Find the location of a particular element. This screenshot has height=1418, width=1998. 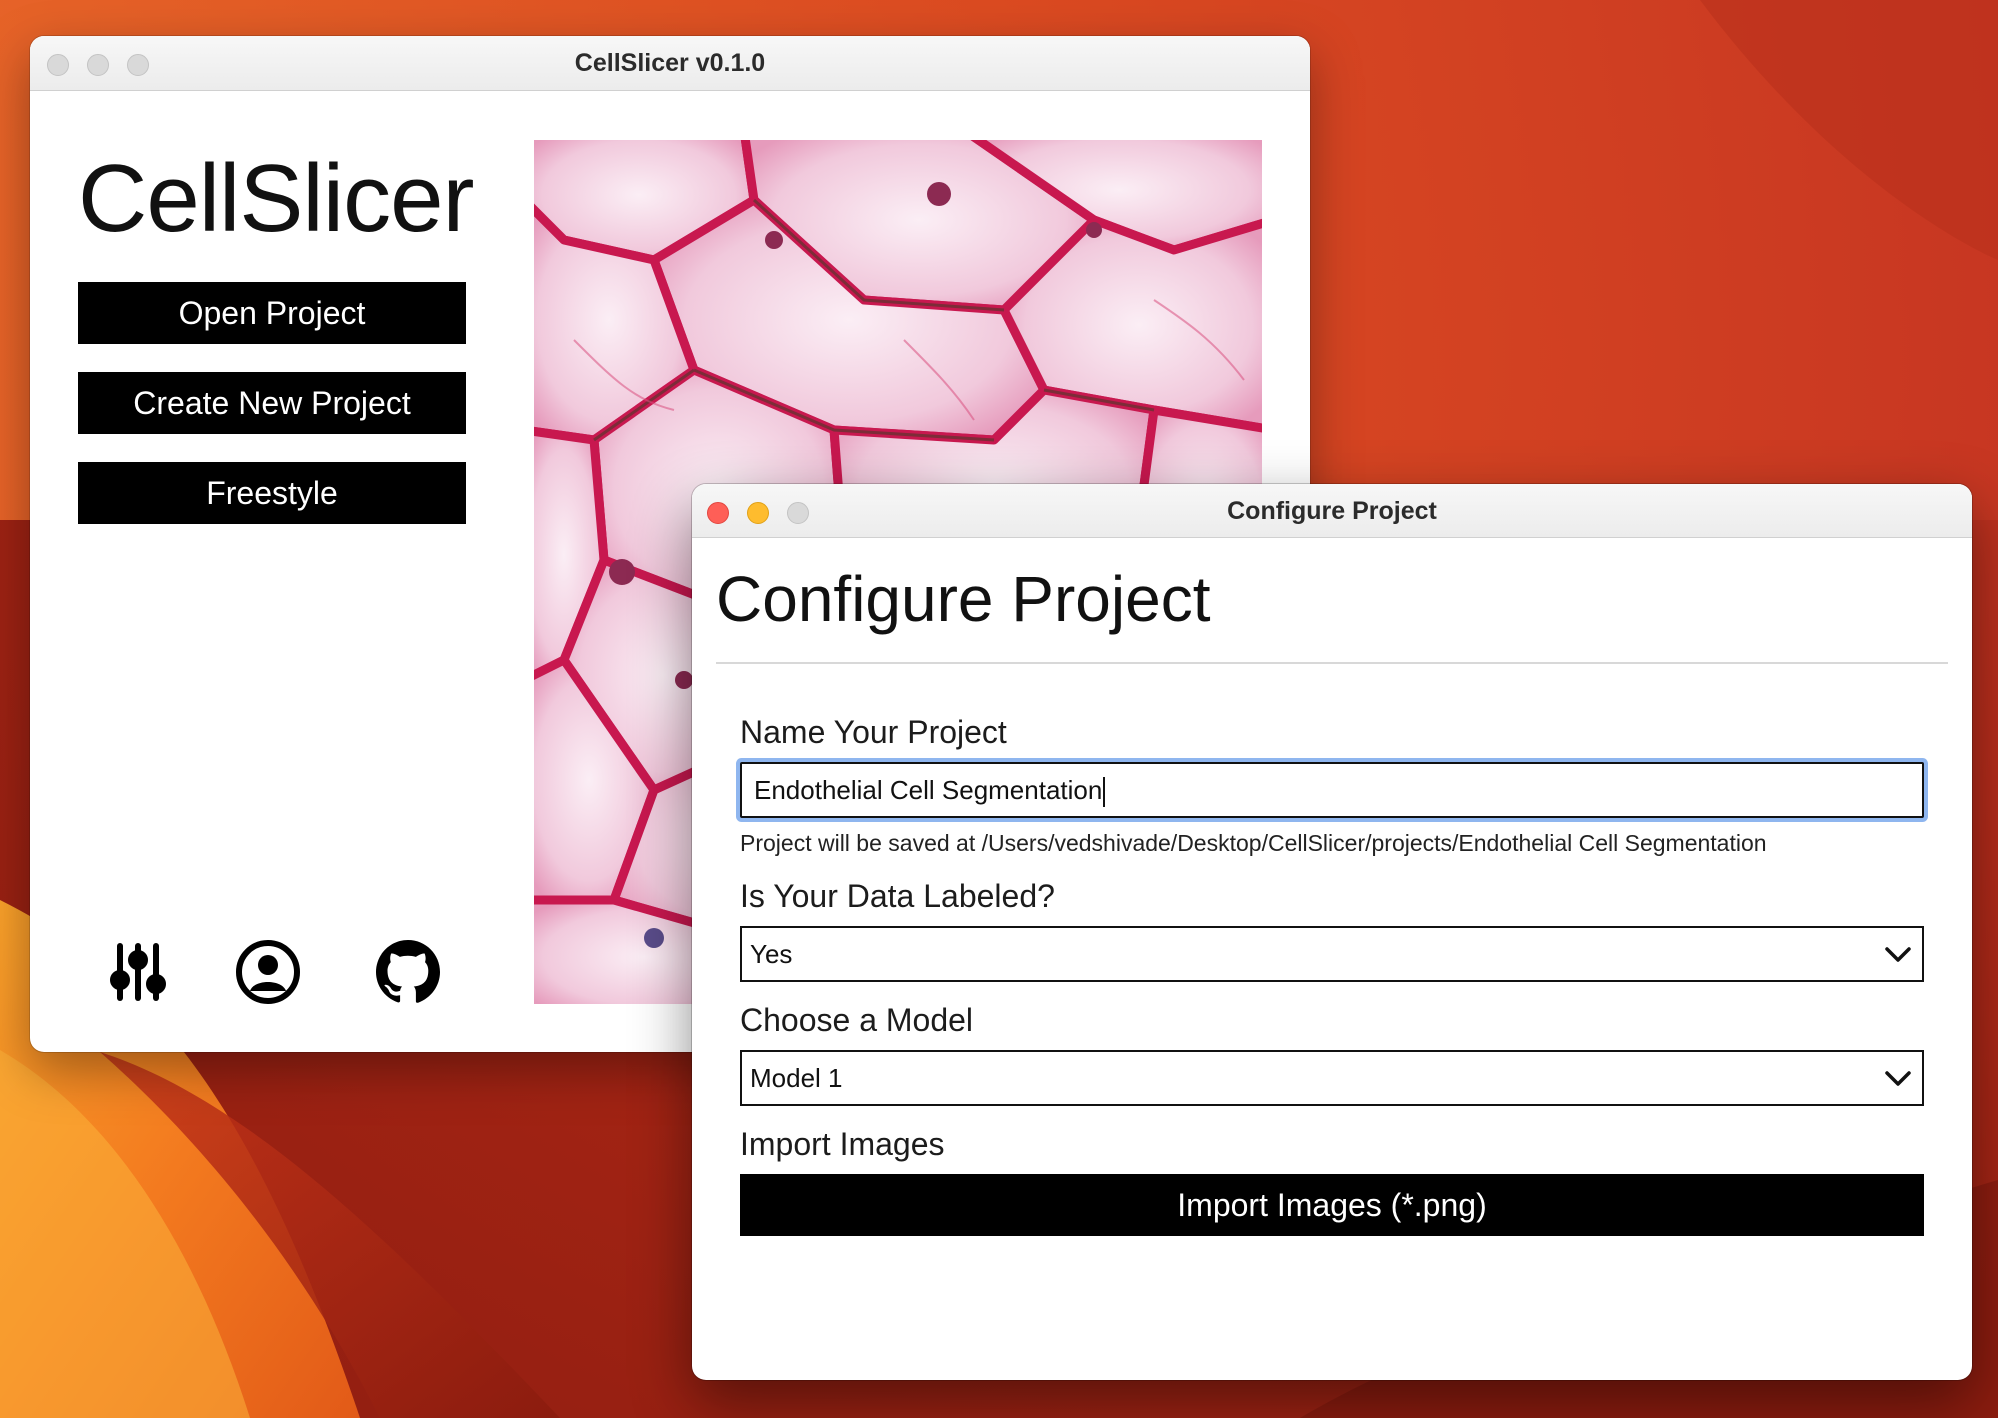

heading-divider is located at coordinates (1332, 663).